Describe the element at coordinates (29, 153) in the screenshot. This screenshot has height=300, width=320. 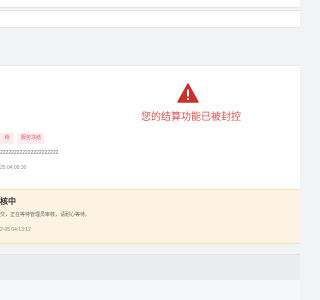
I see `order-code: 222222222222222222222` at that location.